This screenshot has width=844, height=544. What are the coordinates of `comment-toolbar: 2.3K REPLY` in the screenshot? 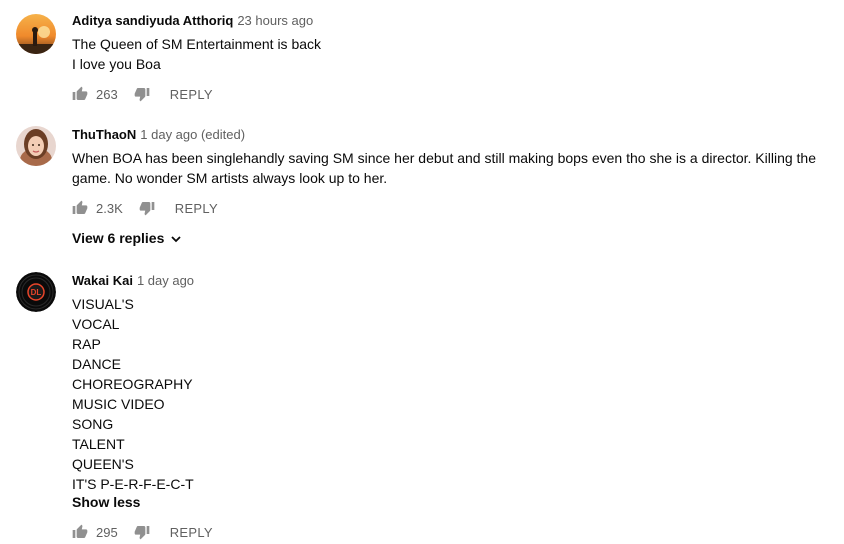 It's located at (448, 208).